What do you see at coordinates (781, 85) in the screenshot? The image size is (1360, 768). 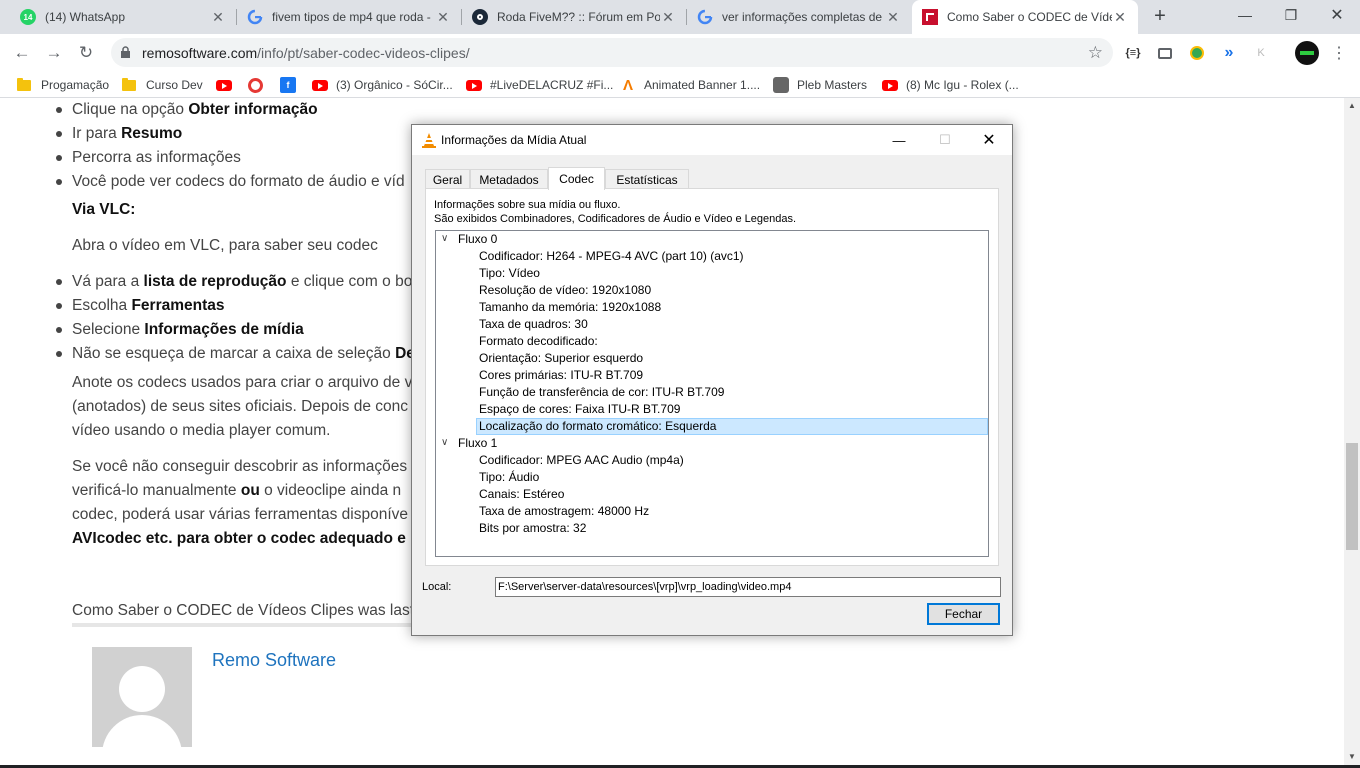 I see `pleb-icon` at bounding box center [781, 85].